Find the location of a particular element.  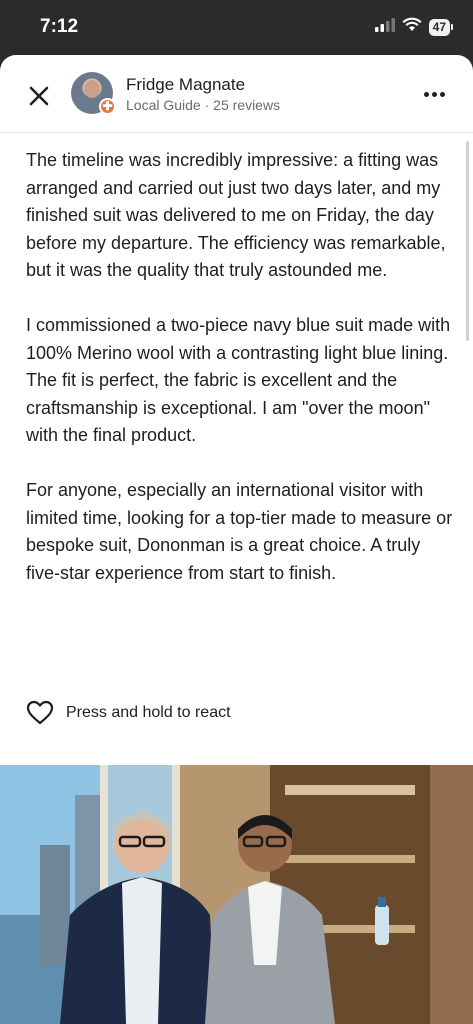

author-name: Fridge Magnate is located at coordinates (185, 85).